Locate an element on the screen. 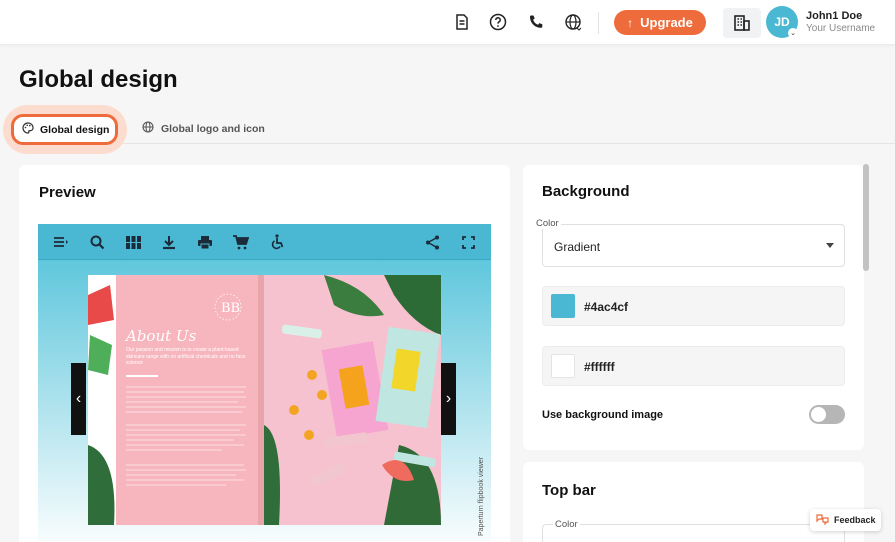  viewer-credit: Paperturn flipbook viewer is located at coordinates (481, 496).